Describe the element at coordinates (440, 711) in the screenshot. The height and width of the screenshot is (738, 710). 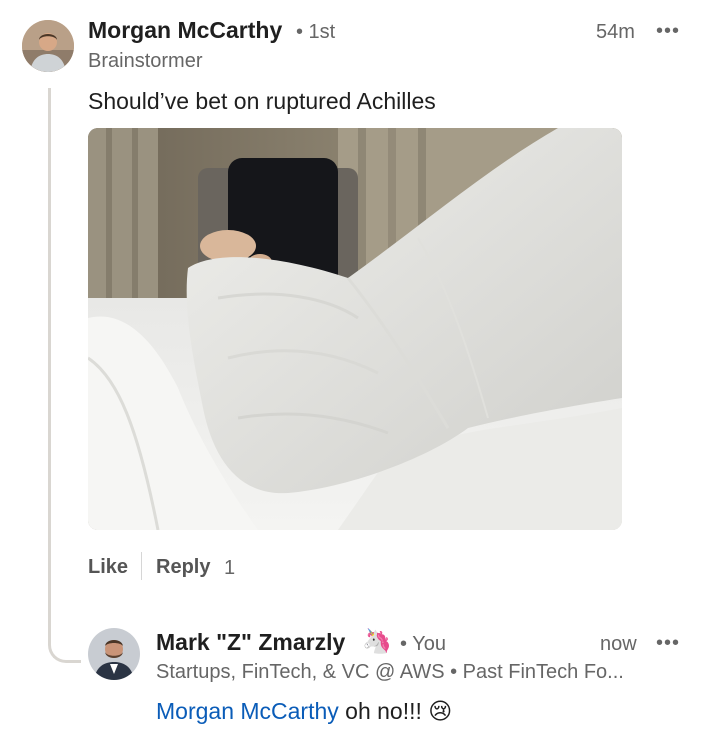
I see `crying-face-icon: 😢` at that location.